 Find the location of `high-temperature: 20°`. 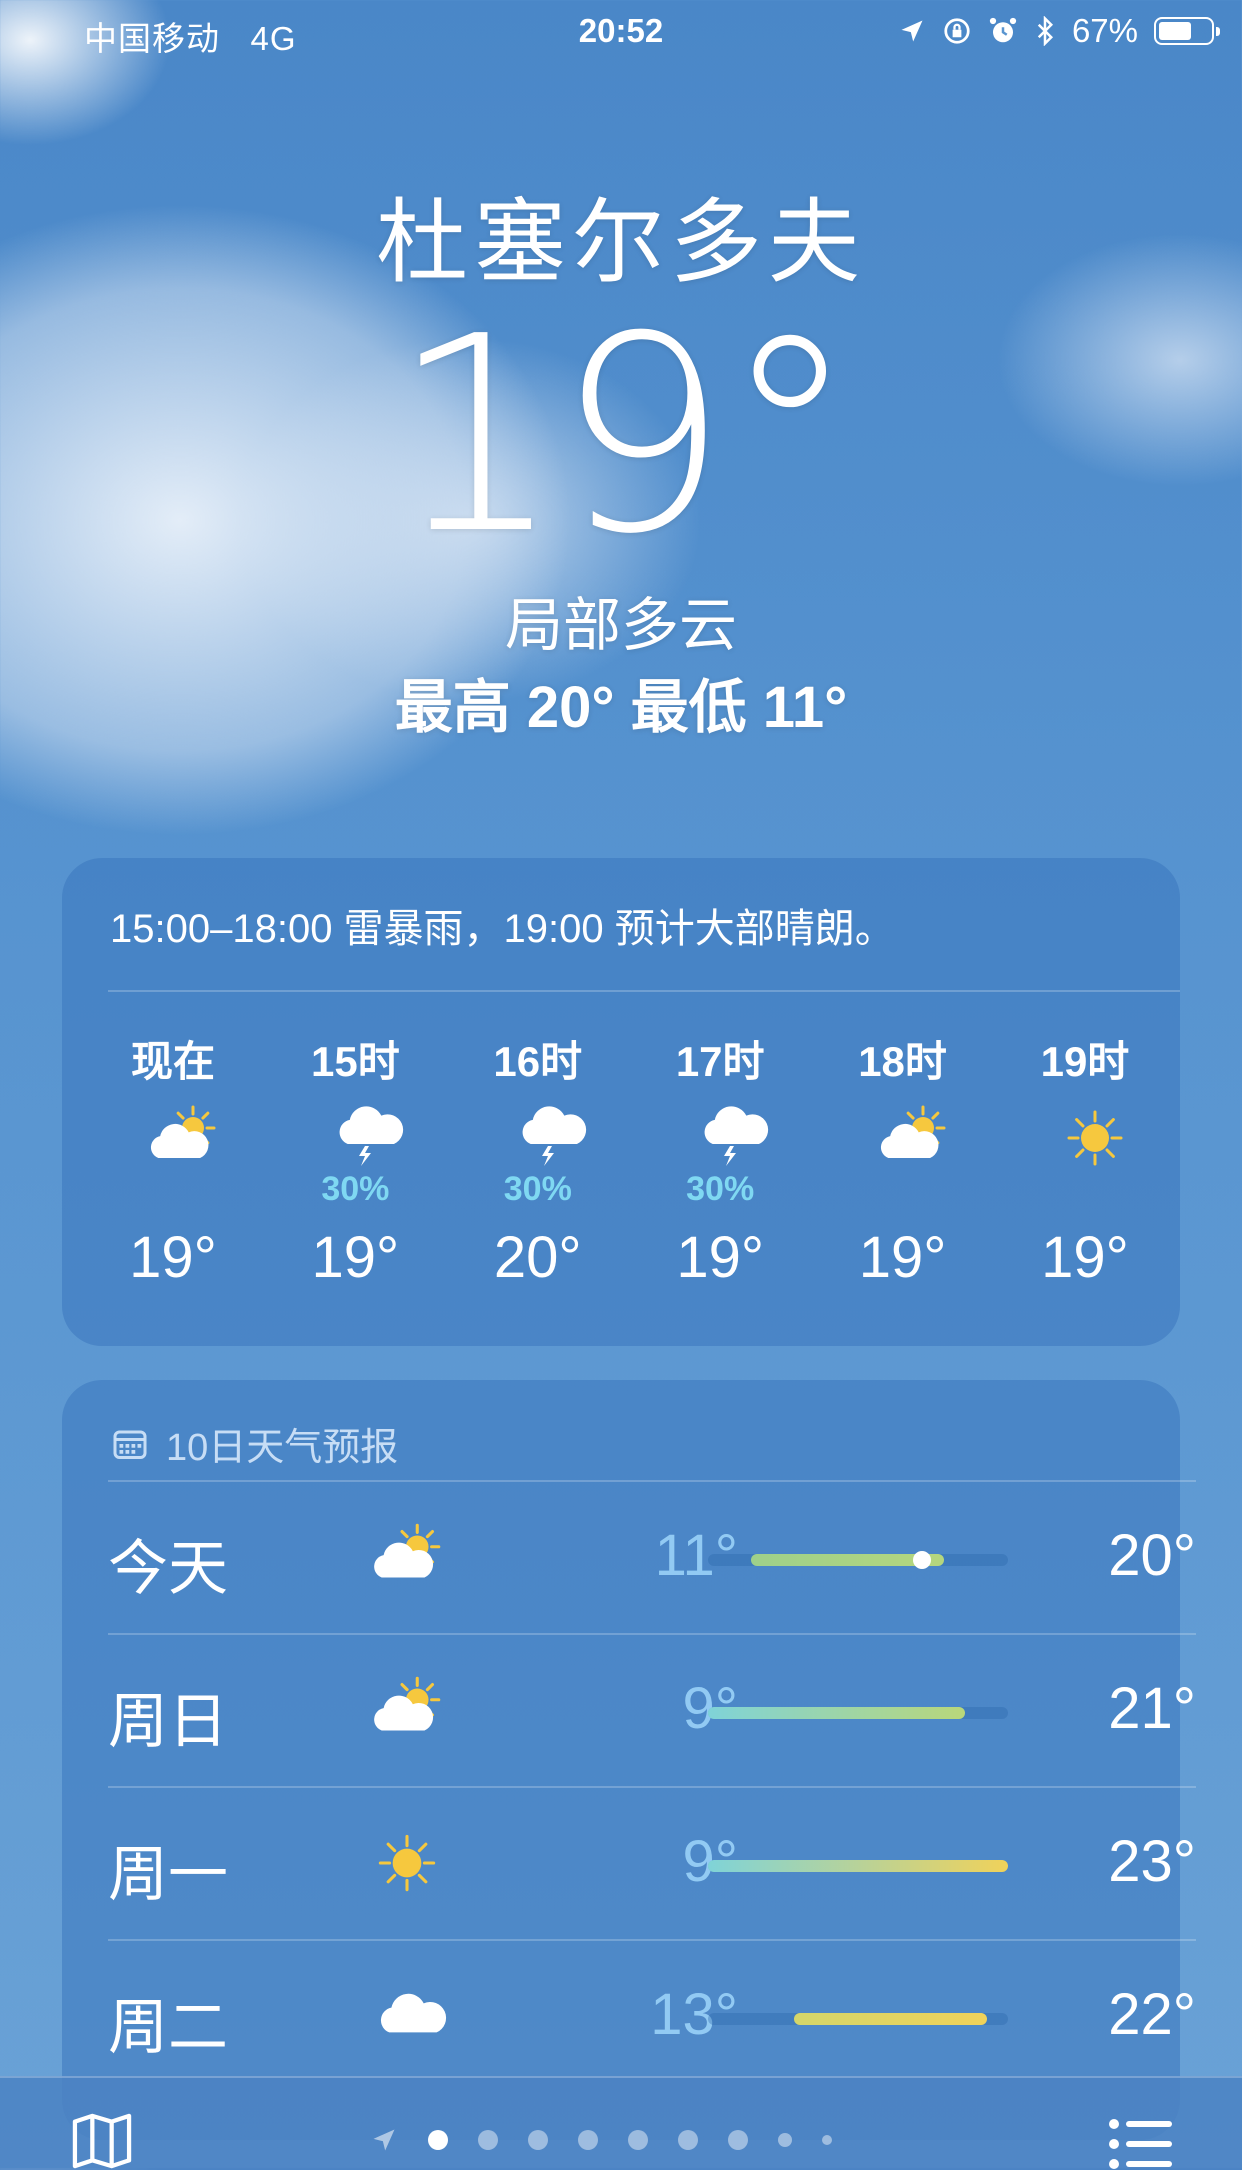

high-temperature: 20° is located at coordinates (1152, 1555).